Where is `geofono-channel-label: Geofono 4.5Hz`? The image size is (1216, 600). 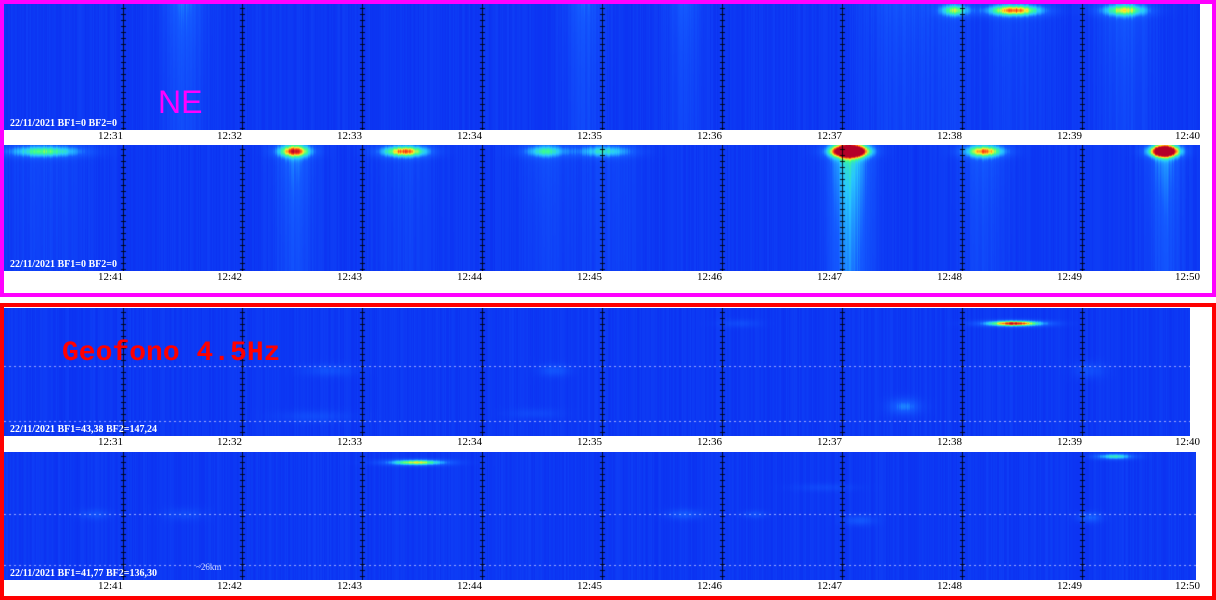 geofono-channel-label: Geofono 4.5Hz is located at coordinates (171, 353).